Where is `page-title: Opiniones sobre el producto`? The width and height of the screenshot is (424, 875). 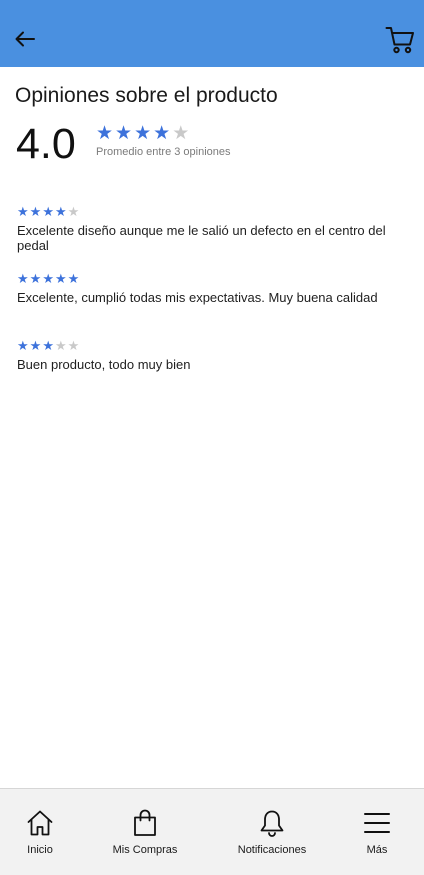
page-title: Opiniones sobre el producto is located at coordinates (146, 95).